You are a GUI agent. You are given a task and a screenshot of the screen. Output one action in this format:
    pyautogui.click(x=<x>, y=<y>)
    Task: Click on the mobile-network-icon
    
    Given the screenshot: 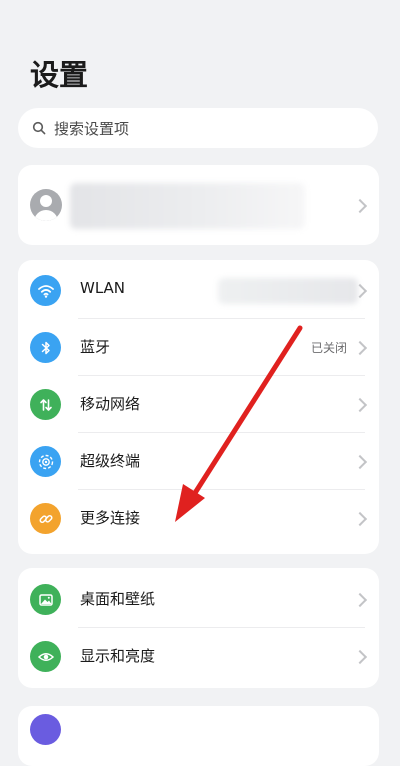 What is the action you would take?
    pyautogui.click(x=45, y=404)
    